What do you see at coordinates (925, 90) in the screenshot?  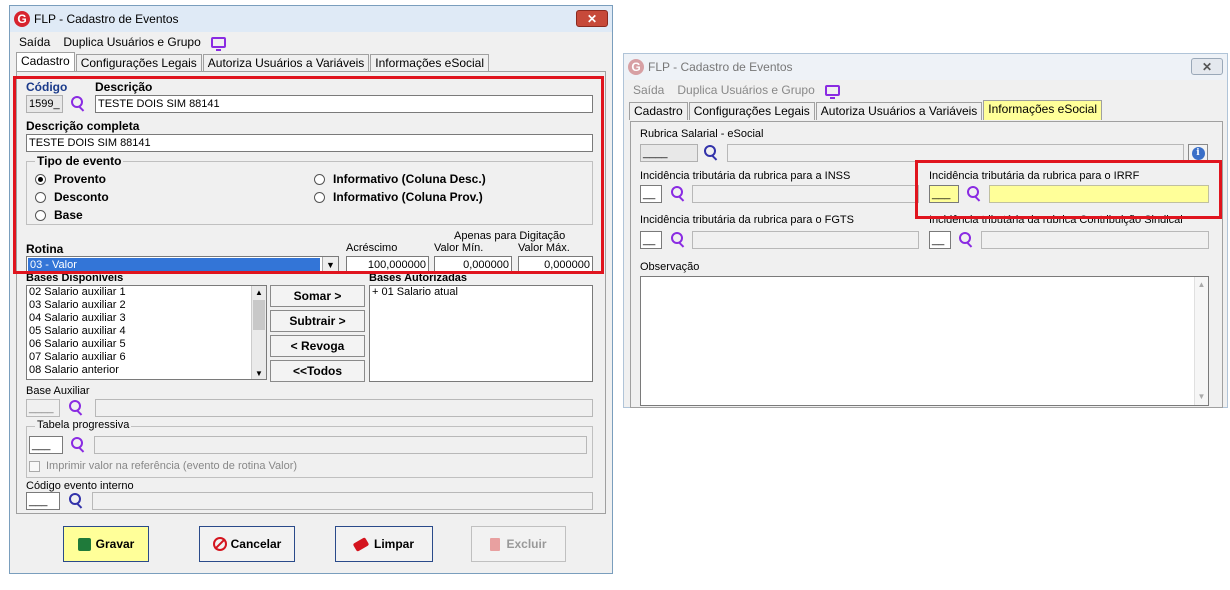 I see `menu-bar-2: Saída Duplica Usuários e Grupo` at bounding box center [925, 90].